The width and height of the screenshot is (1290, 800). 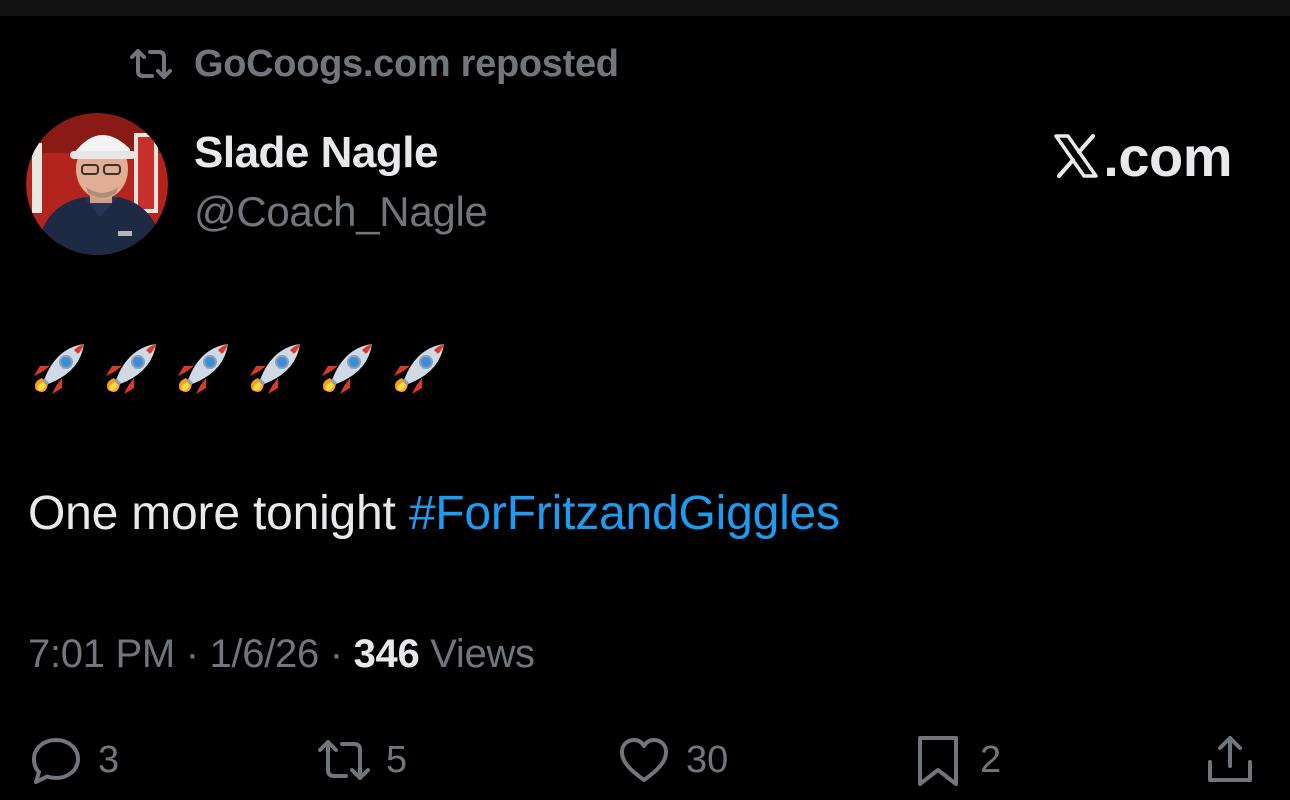 I want to click on repost-banner: GoCoogs.com reposted, so click(x=373, y=64).